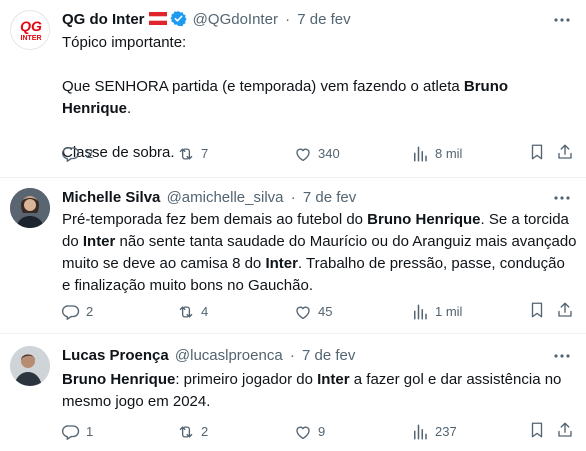 This screenshot has height=451, width=586. What do you see at coordinates (111, 197) in the screenshot?
I see `author-name: Michelle Silva` at bounding box center [111, 197].